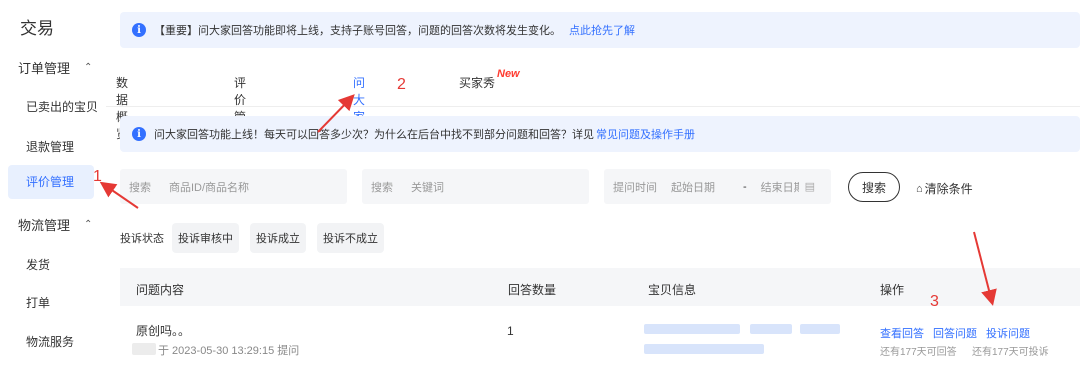 This screenshot has width=1080, height=373. What do you see at coordinates (97, 176) in the screenshot?
I see `annotation-number-1: 1` at bounding box center [97, 176].